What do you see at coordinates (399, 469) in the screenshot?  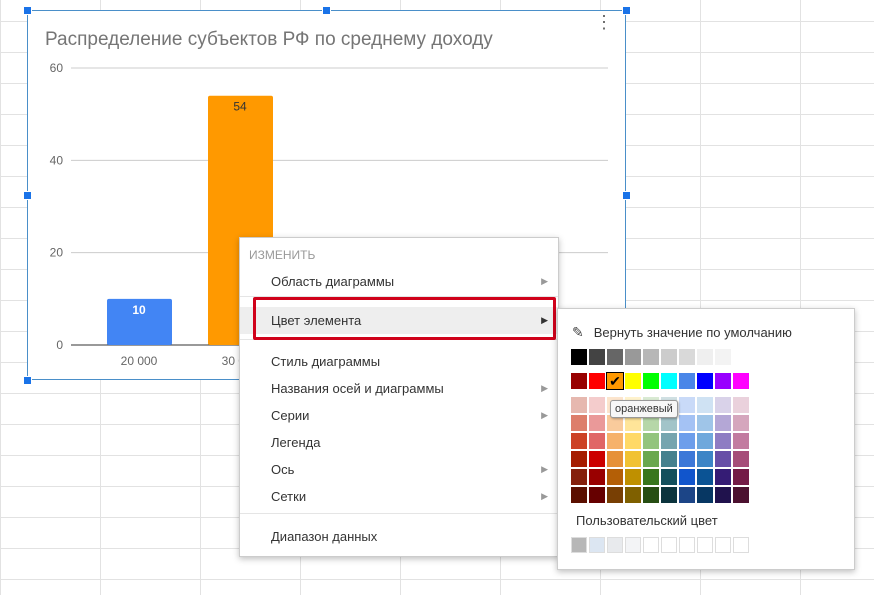 I see `menu-item: Ось ▶` at bounding box center [399, 469].